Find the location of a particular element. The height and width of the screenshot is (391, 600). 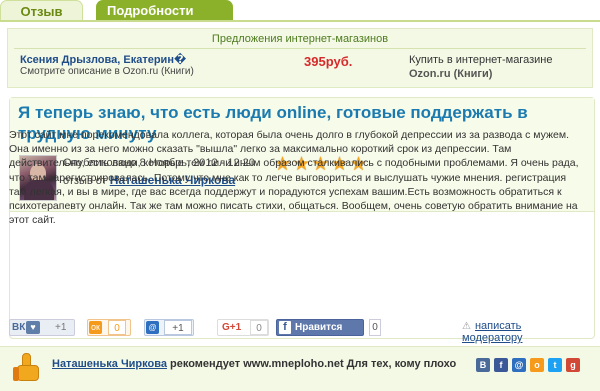

ok-share-button: ок 0 is located at coordinates (109, 327).